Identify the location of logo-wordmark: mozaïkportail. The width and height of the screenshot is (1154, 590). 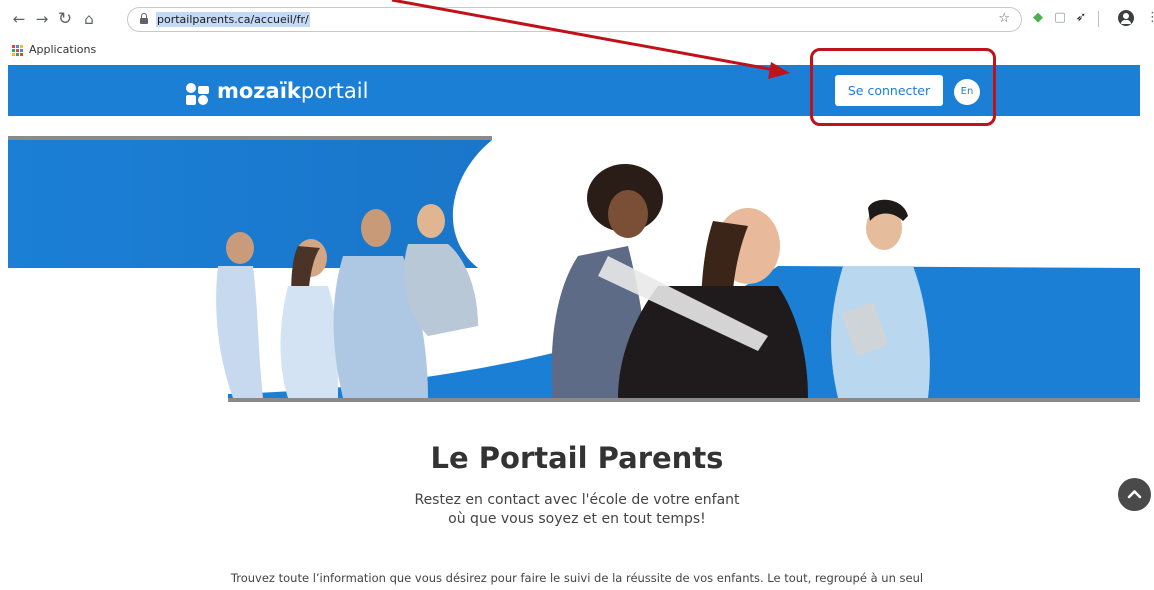
(292, 91).